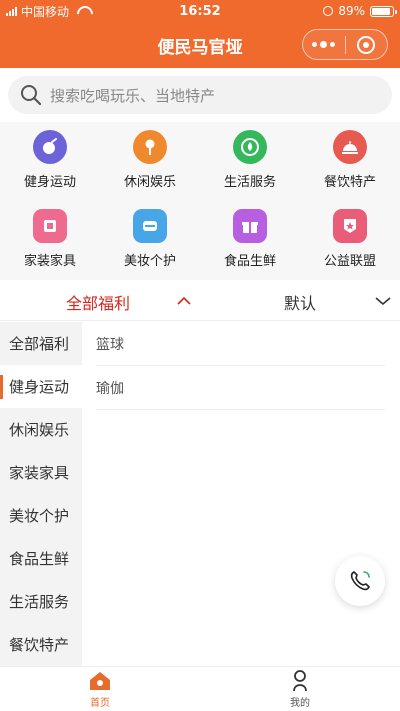 This screenshot has width=400, height=711. What do you see at coordinates (31, 95) in the screenshot?
I see `search-icon` at bounding box center [31, 95].